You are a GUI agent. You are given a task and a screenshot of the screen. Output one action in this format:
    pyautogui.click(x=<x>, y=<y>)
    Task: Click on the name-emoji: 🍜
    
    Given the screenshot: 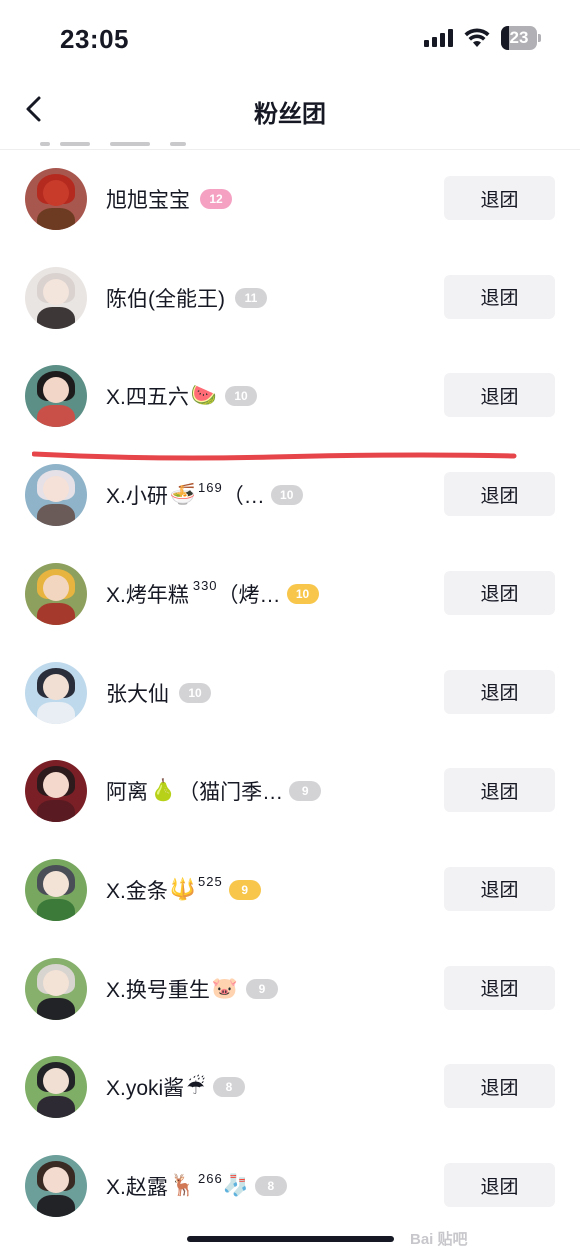 What is the action you would take?
    pyautogui.click(x=182, y=495)
    